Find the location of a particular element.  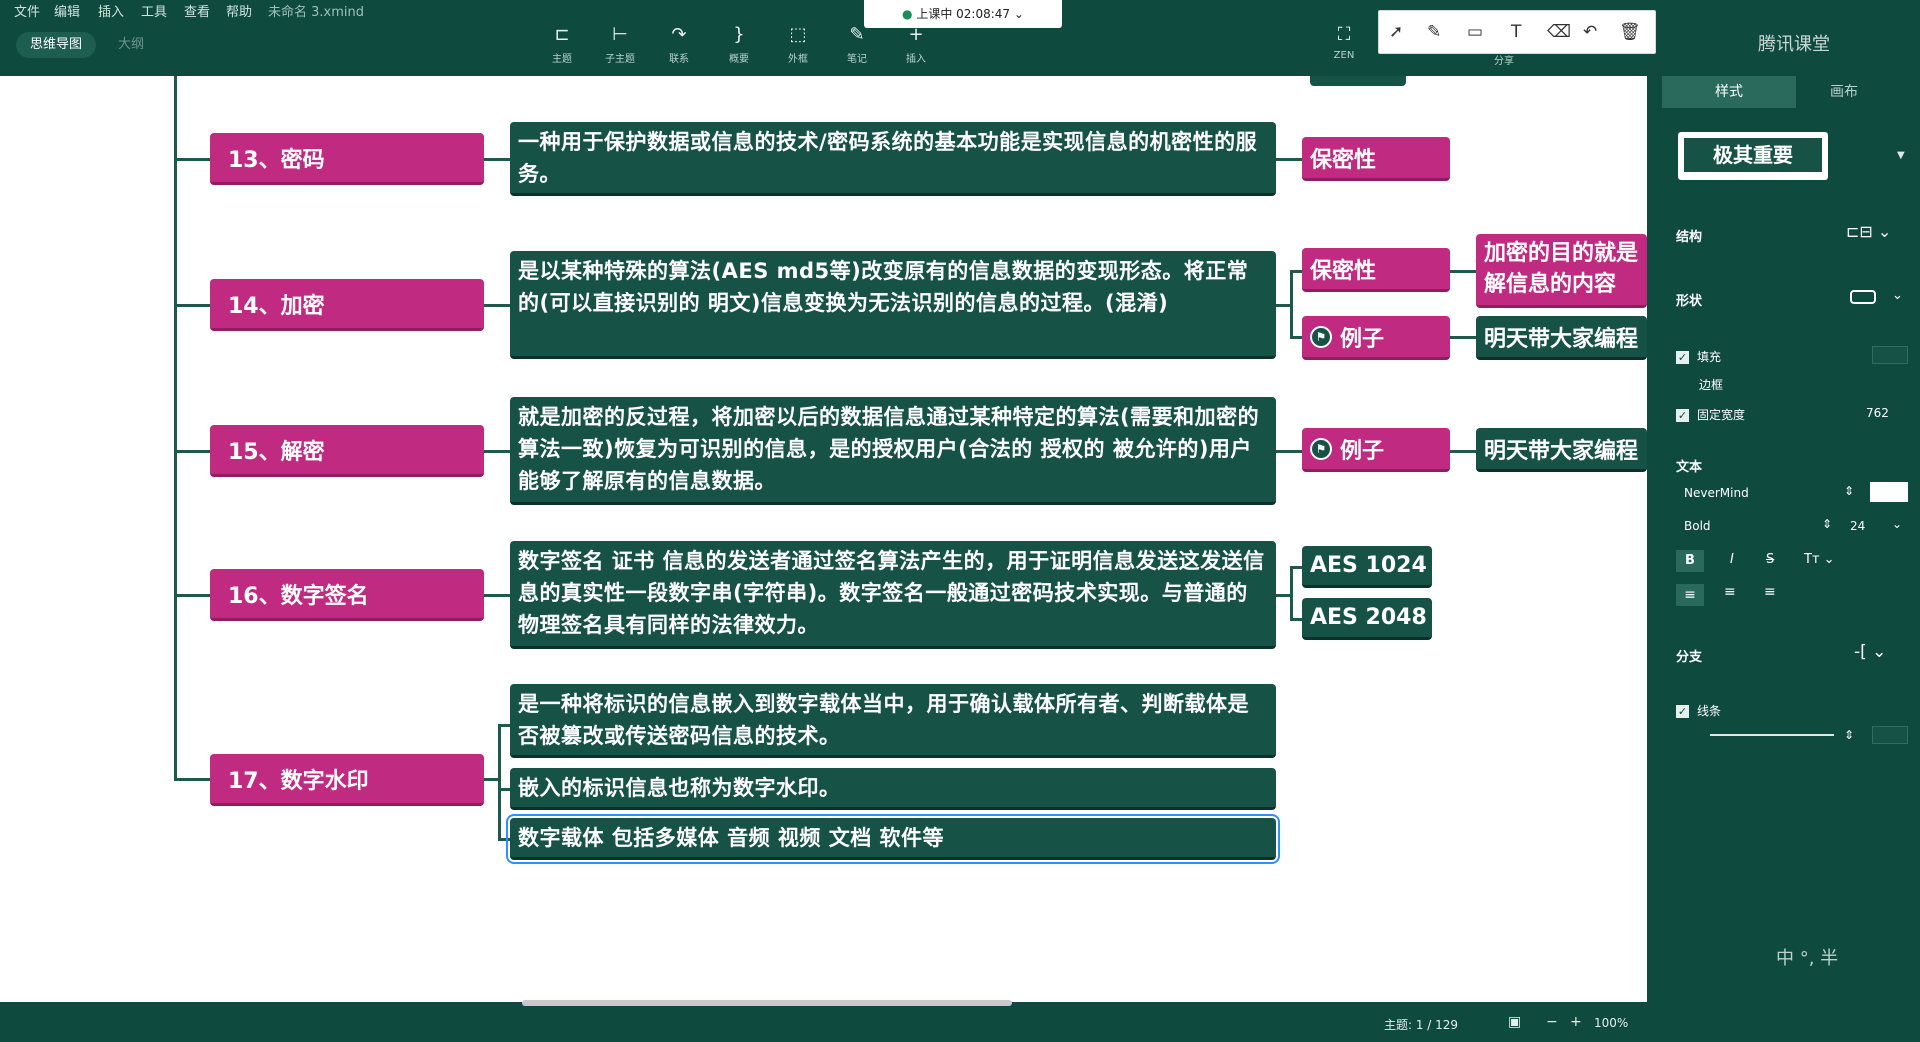

structure-icon: ⊏⊟ ⌄ is located at coordinates (1868, 231).